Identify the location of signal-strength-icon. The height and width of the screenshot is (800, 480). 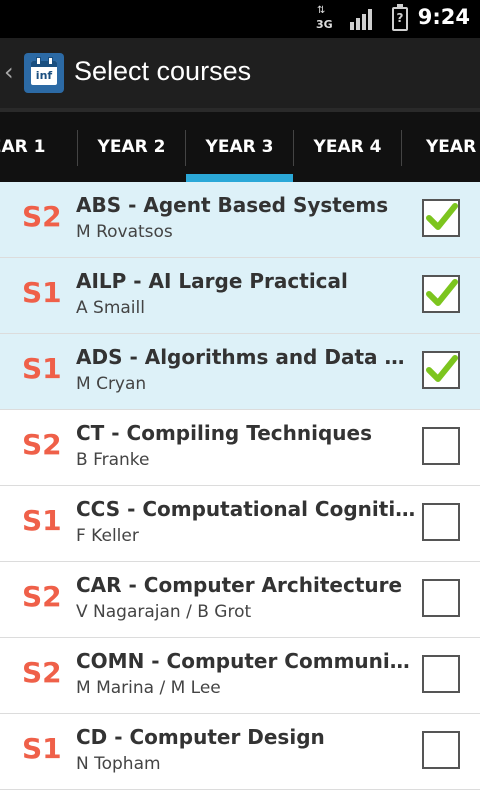
(363, 19).